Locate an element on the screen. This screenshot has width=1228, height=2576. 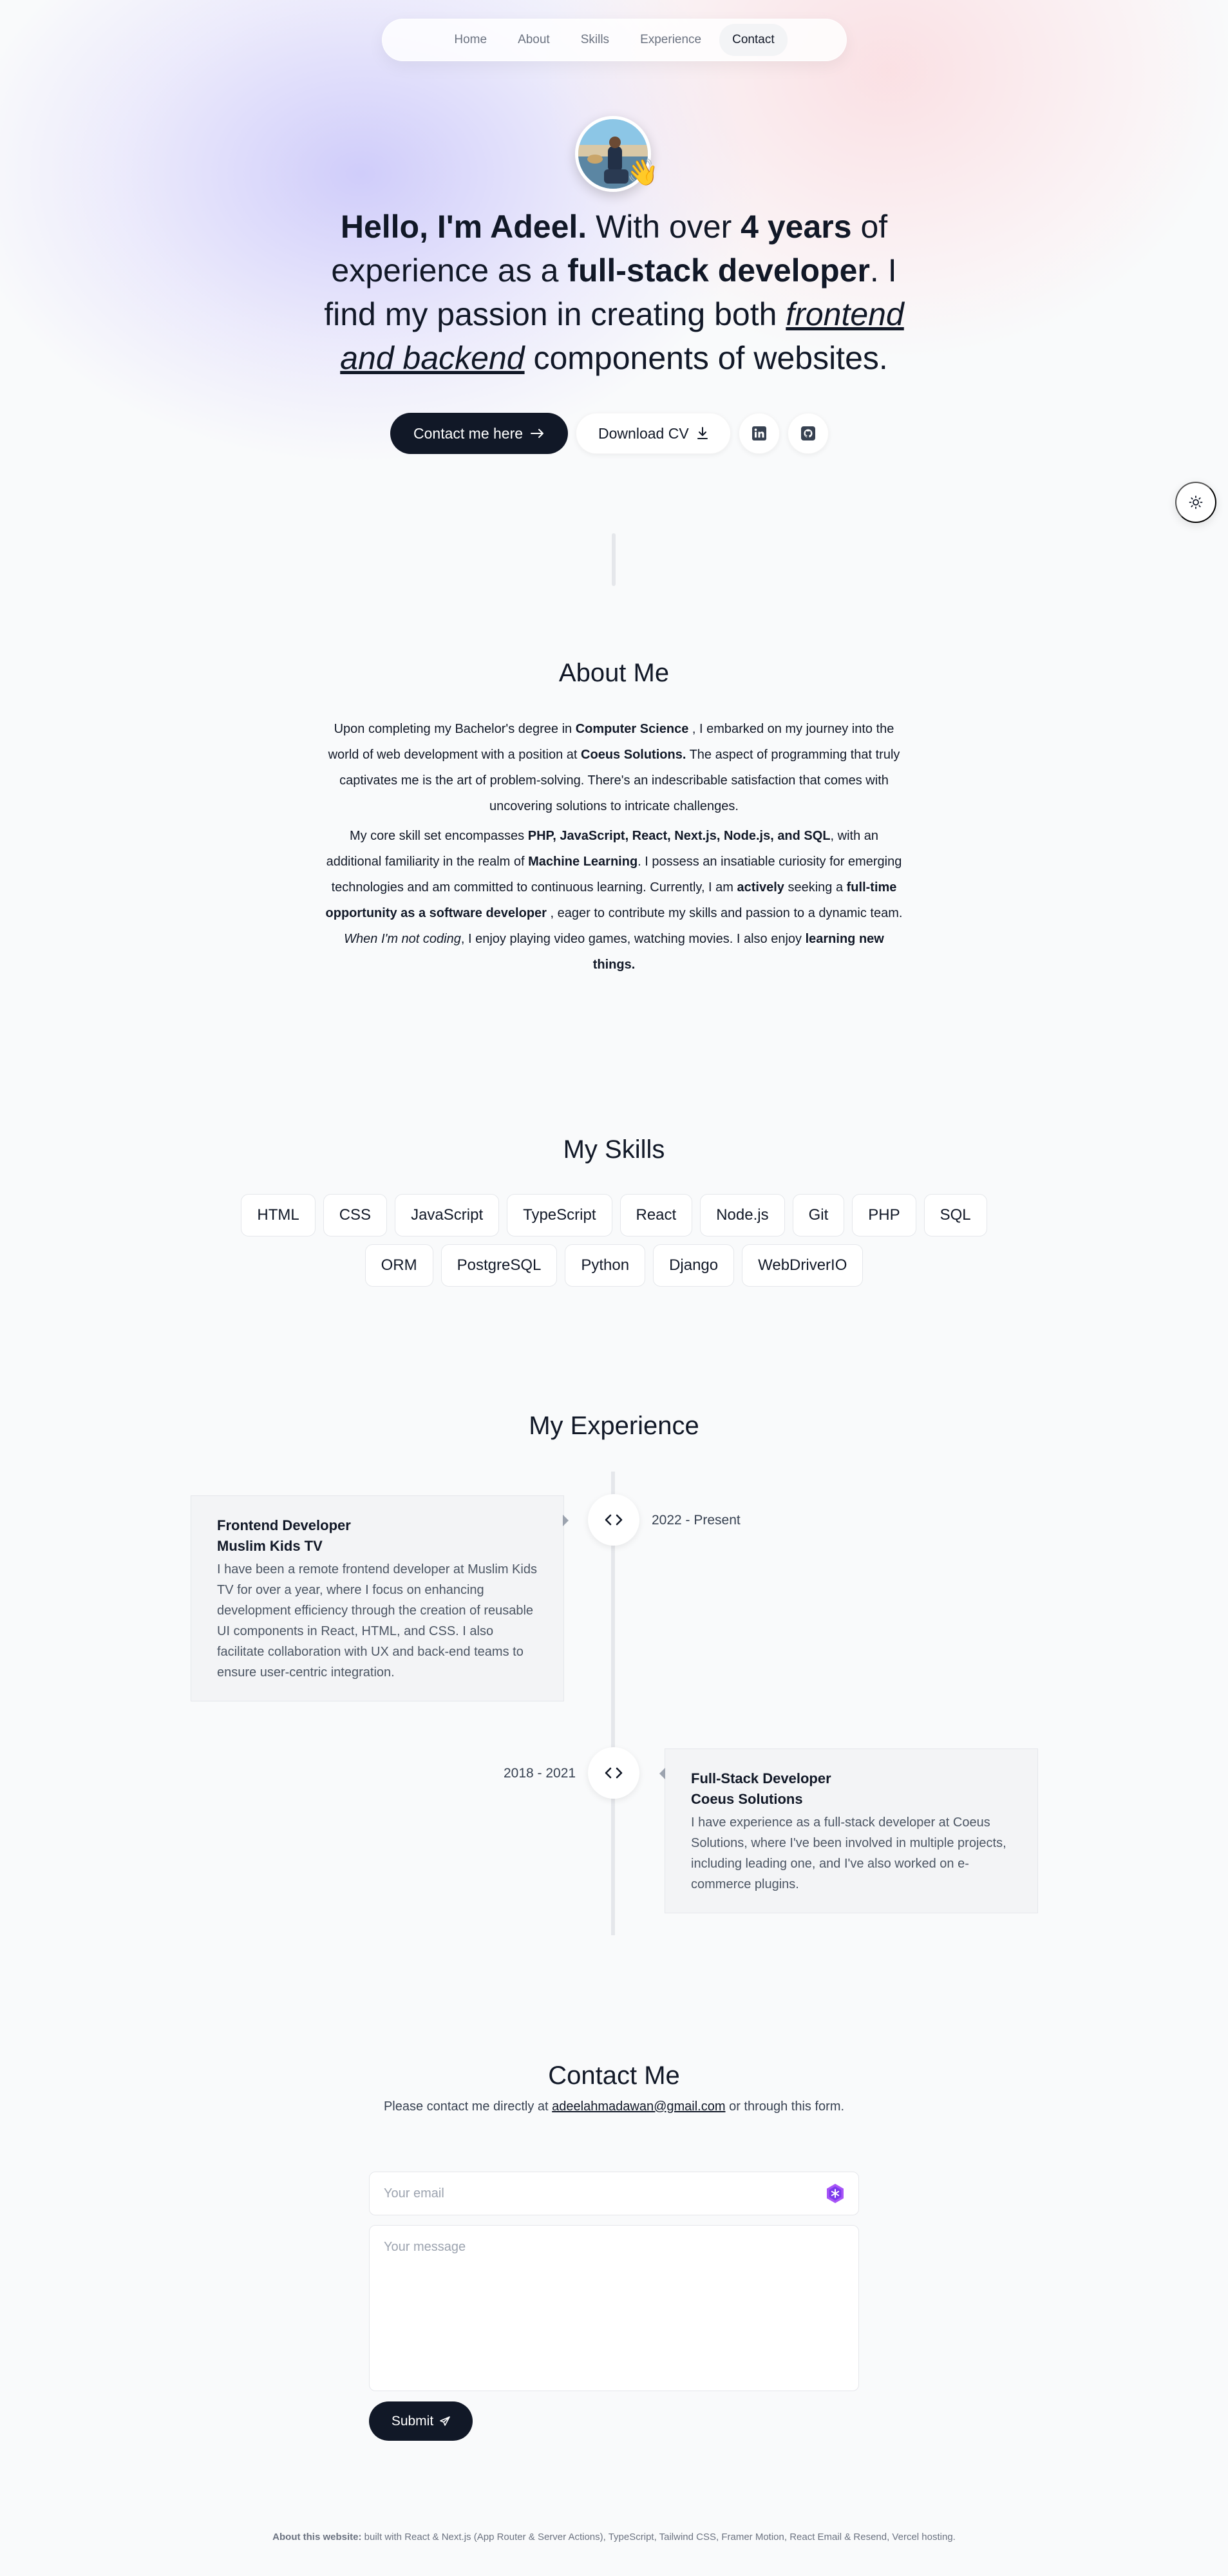
contact-sub-text: or through this form. is located at coordinates (785, 2106).